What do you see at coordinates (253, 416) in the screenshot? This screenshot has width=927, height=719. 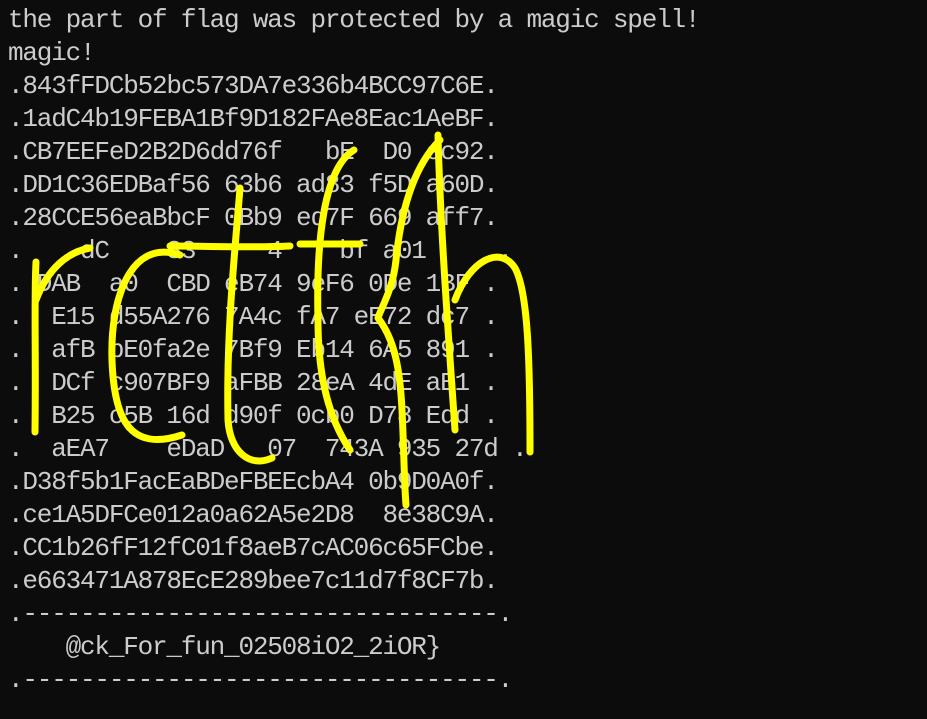 I see `hex-row-11: . B25 c5B 16d d90f 0cb0 D78 Edd .` at bounding box center [253, 416].